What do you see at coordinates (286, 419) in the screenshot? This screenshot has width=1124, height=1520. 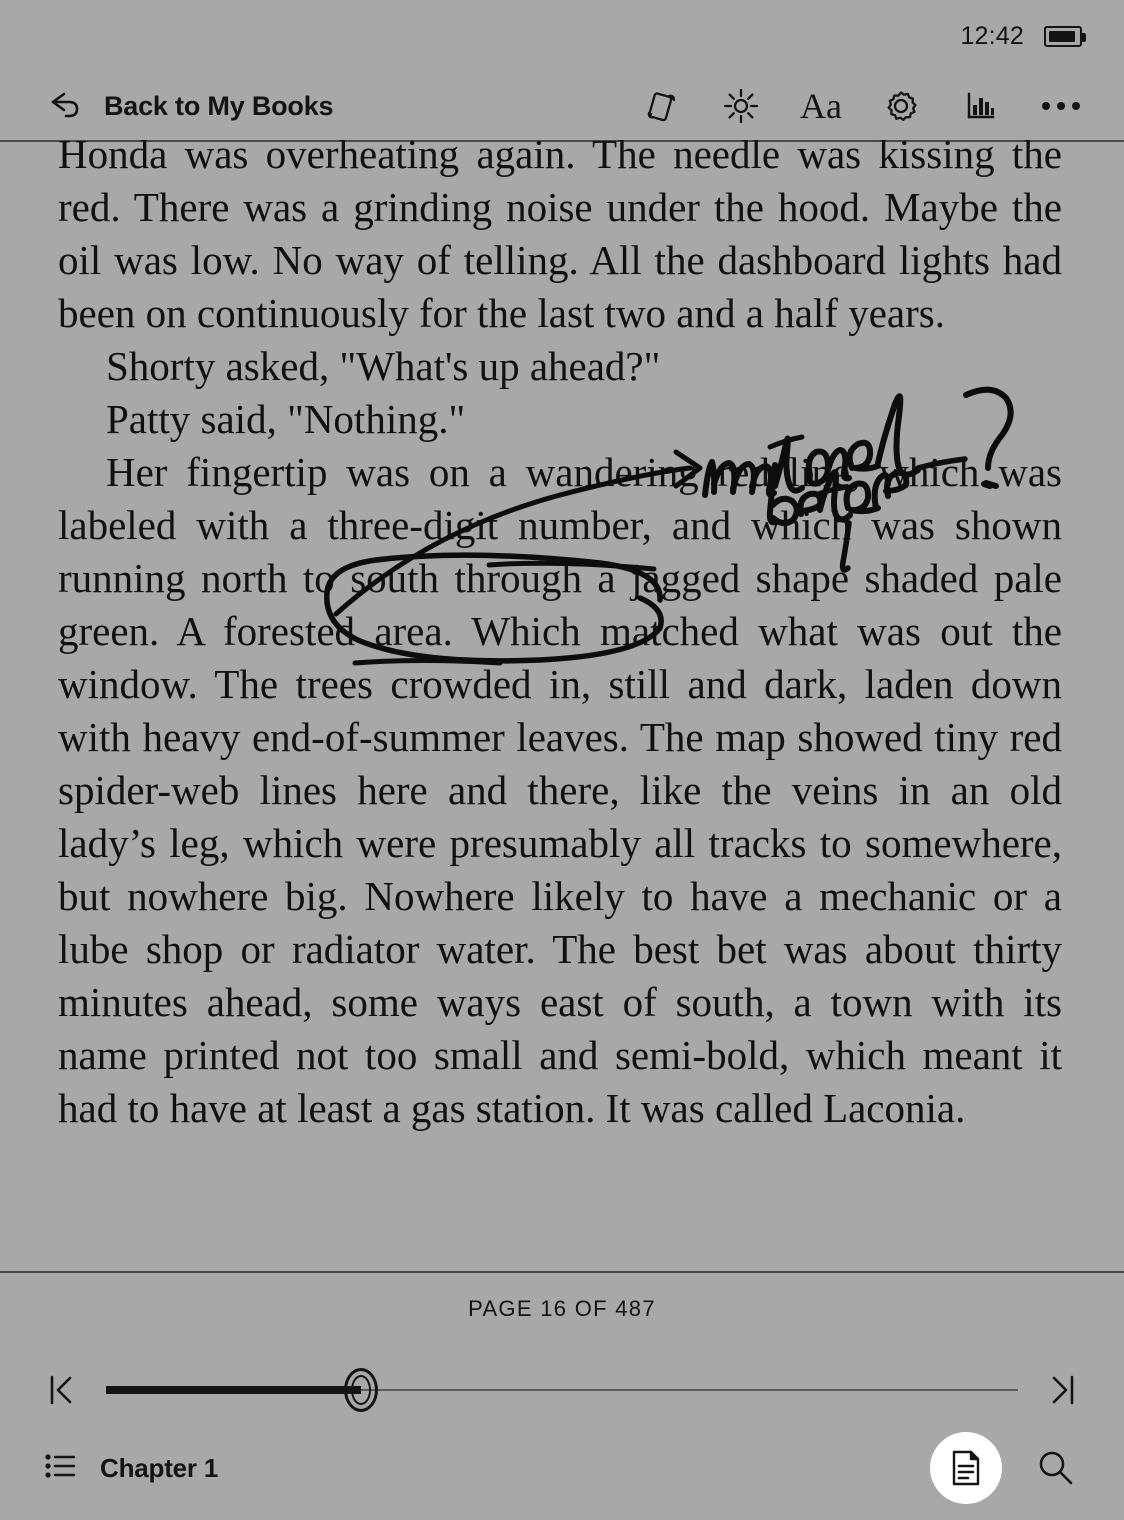 I see `paragraph: Patty said, "Nothing."` at bounding box center [286, 419].